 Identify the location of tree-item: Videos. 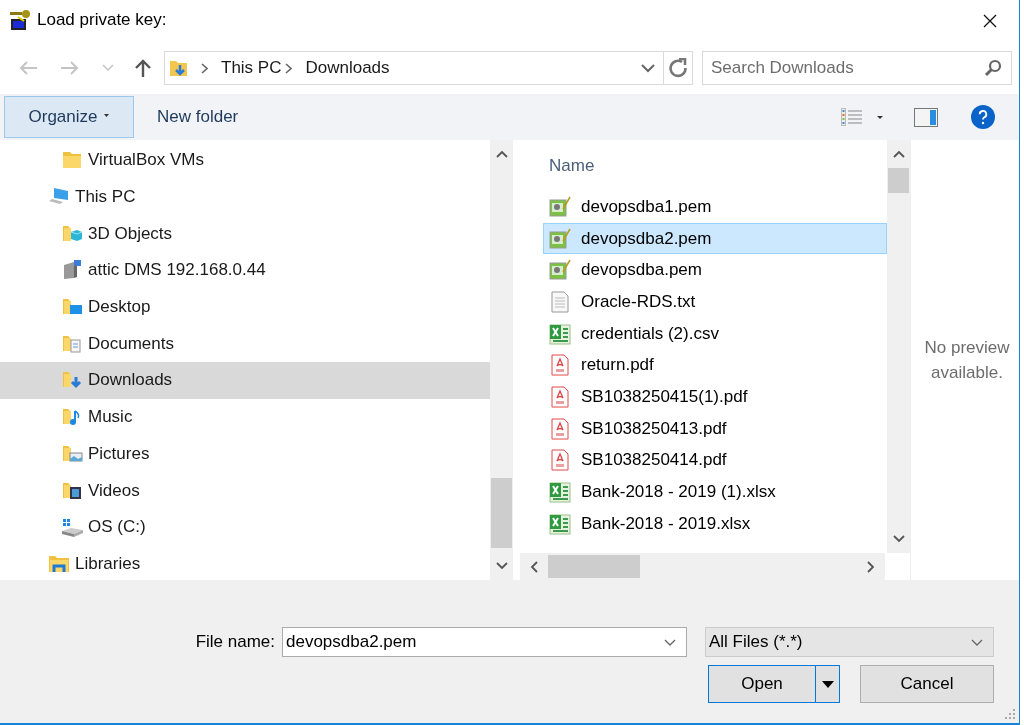
(245, 490).